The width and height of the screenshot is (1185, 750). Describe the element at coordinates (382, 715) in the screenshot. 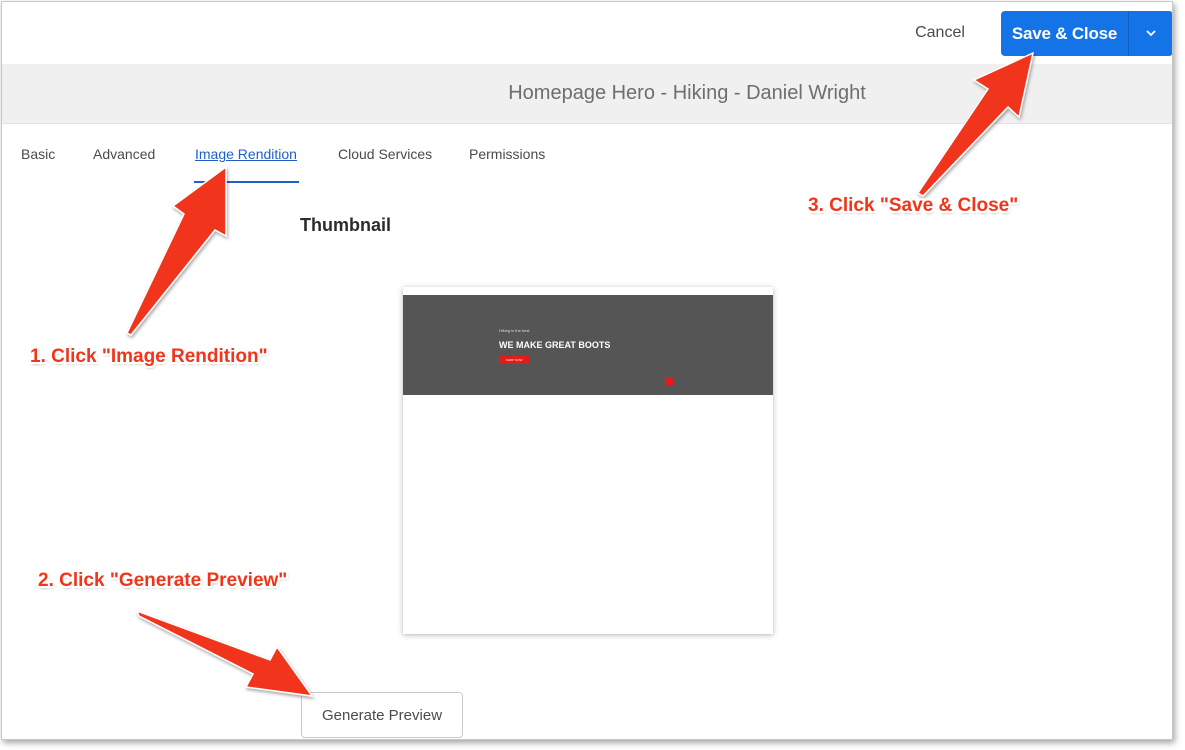

I see `generate-preview-button: Generate Preview` at that location.